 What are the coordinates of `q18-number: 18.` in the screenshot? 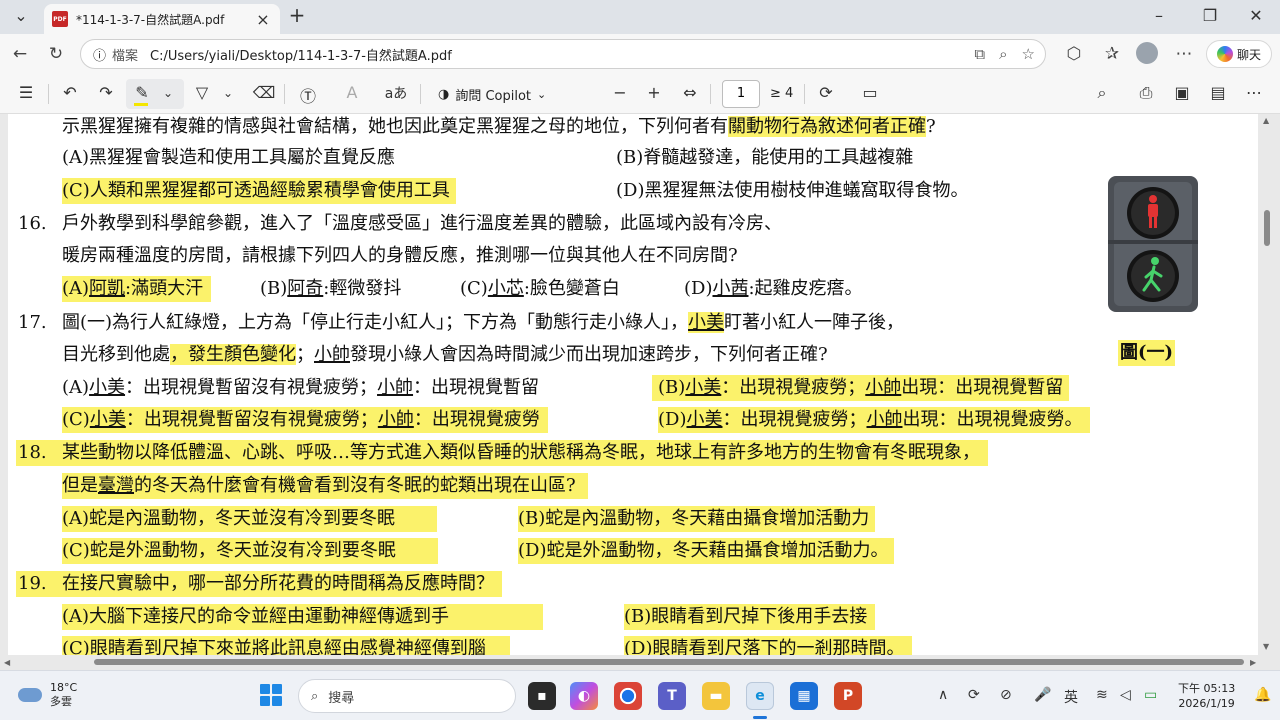 It's located at (32, 452).